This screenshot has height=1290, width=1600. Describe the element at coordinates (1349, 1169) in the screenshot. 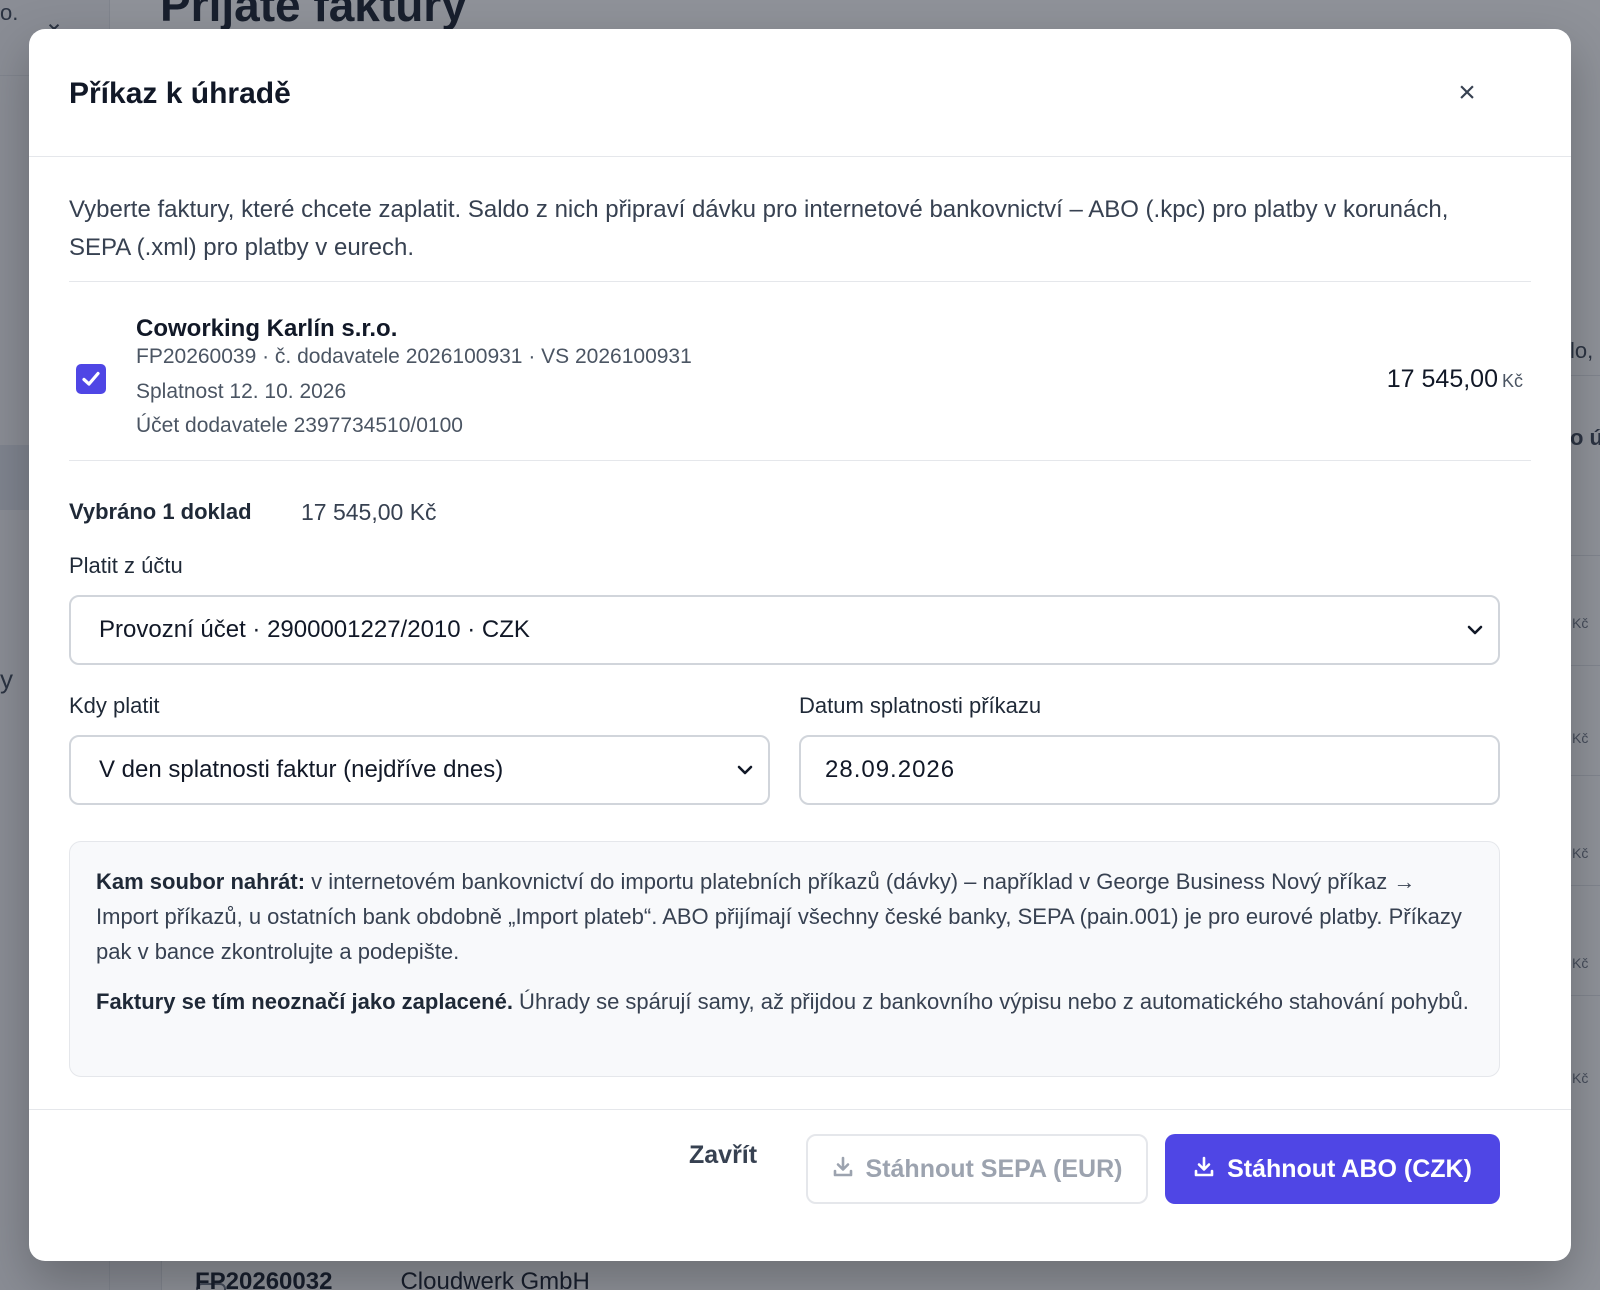

I see `download-abo-label: Stáhnout ABO (CZK)` at that location.